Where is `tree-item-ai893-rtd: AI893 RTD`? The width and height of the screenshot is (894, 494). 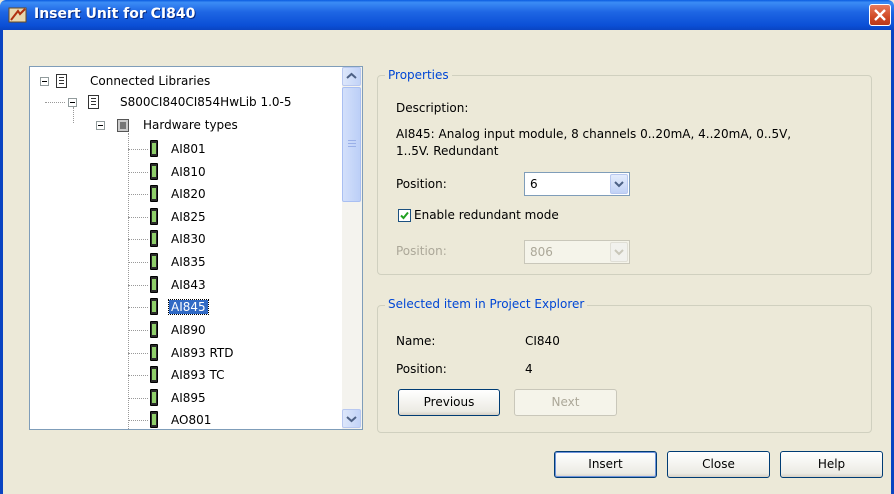
tree-item-ai893-rtd: AI893 RTD is located at coordinates (202, 353).